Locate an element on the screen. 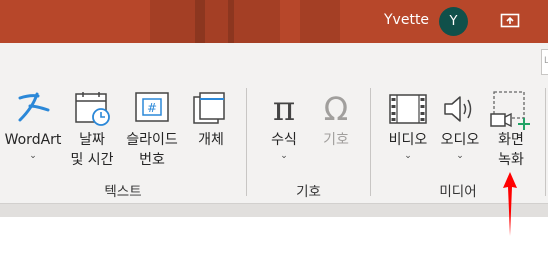  object-icon is located at coordinates (209, 108).